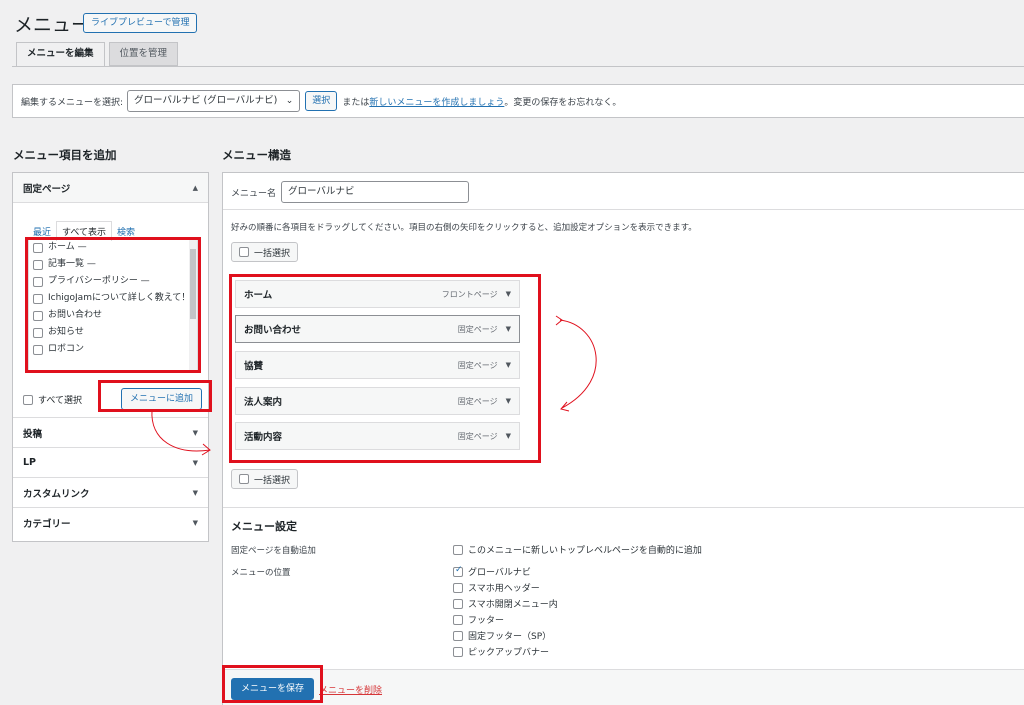 This screenshot has height=705, width=1024. I want to click on menu-item-sponsor: 協賛 固定ページ ▼, so click(377, 365).